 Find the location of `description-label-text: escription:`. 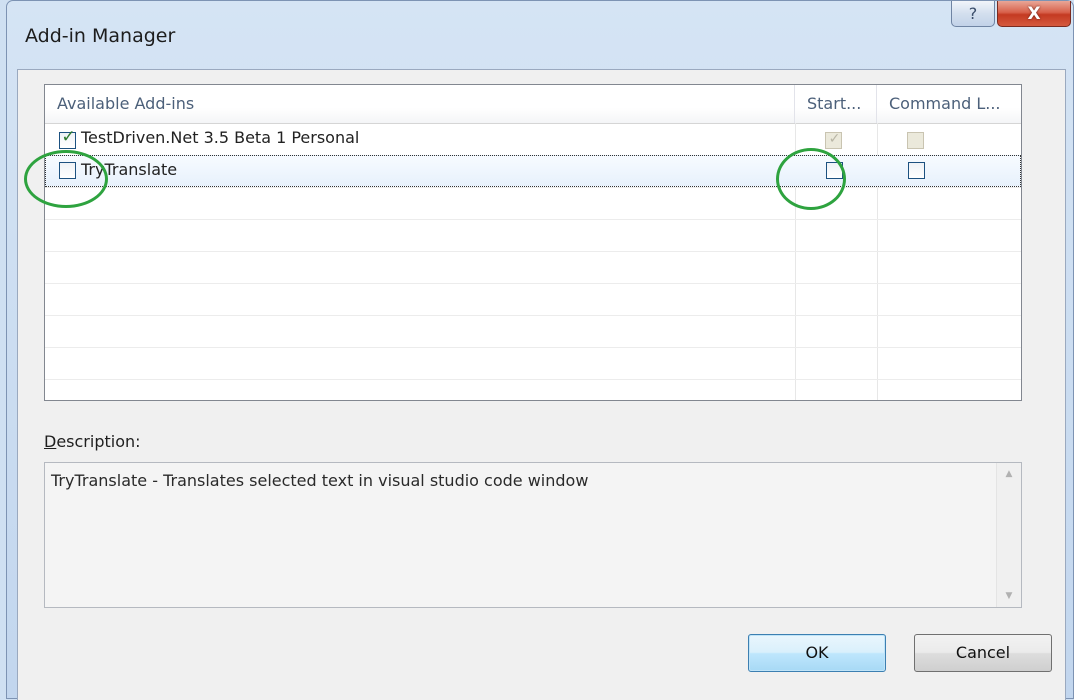

description-label-text: escription: is located at coordinates (98, 441).